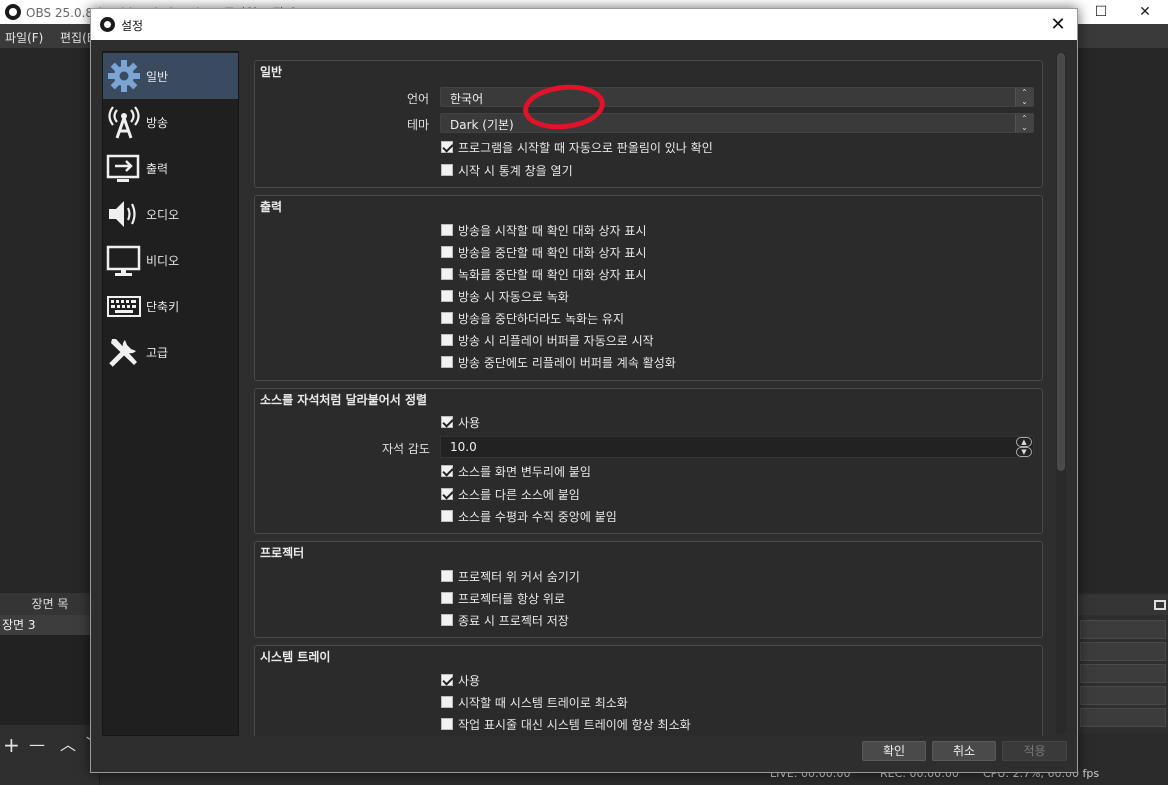 This screenshot has width=1168, height=785. I want to click on monitor-icon, so click(123, 260).